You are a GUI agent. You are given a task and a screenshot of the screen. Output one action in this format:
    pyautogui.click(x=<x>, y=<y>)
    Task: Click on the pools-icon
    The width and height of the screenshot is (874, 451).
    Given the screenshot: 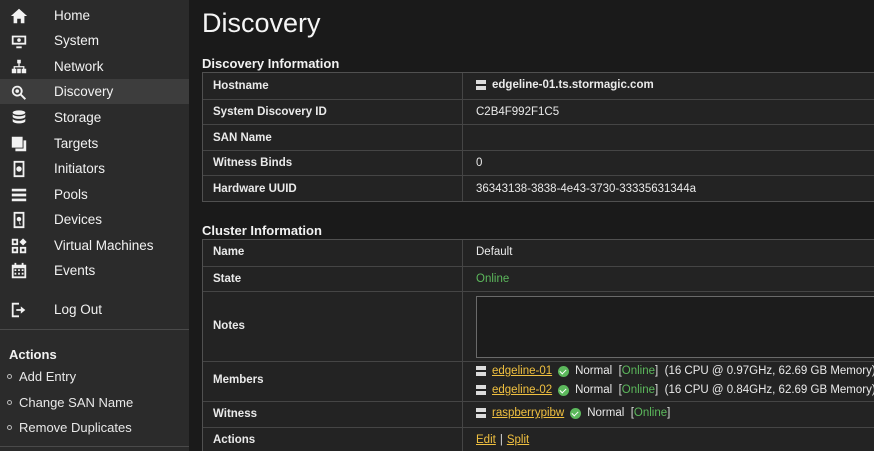 What is the action you would take?
    pyautogui.click(x=19, y=195)
    